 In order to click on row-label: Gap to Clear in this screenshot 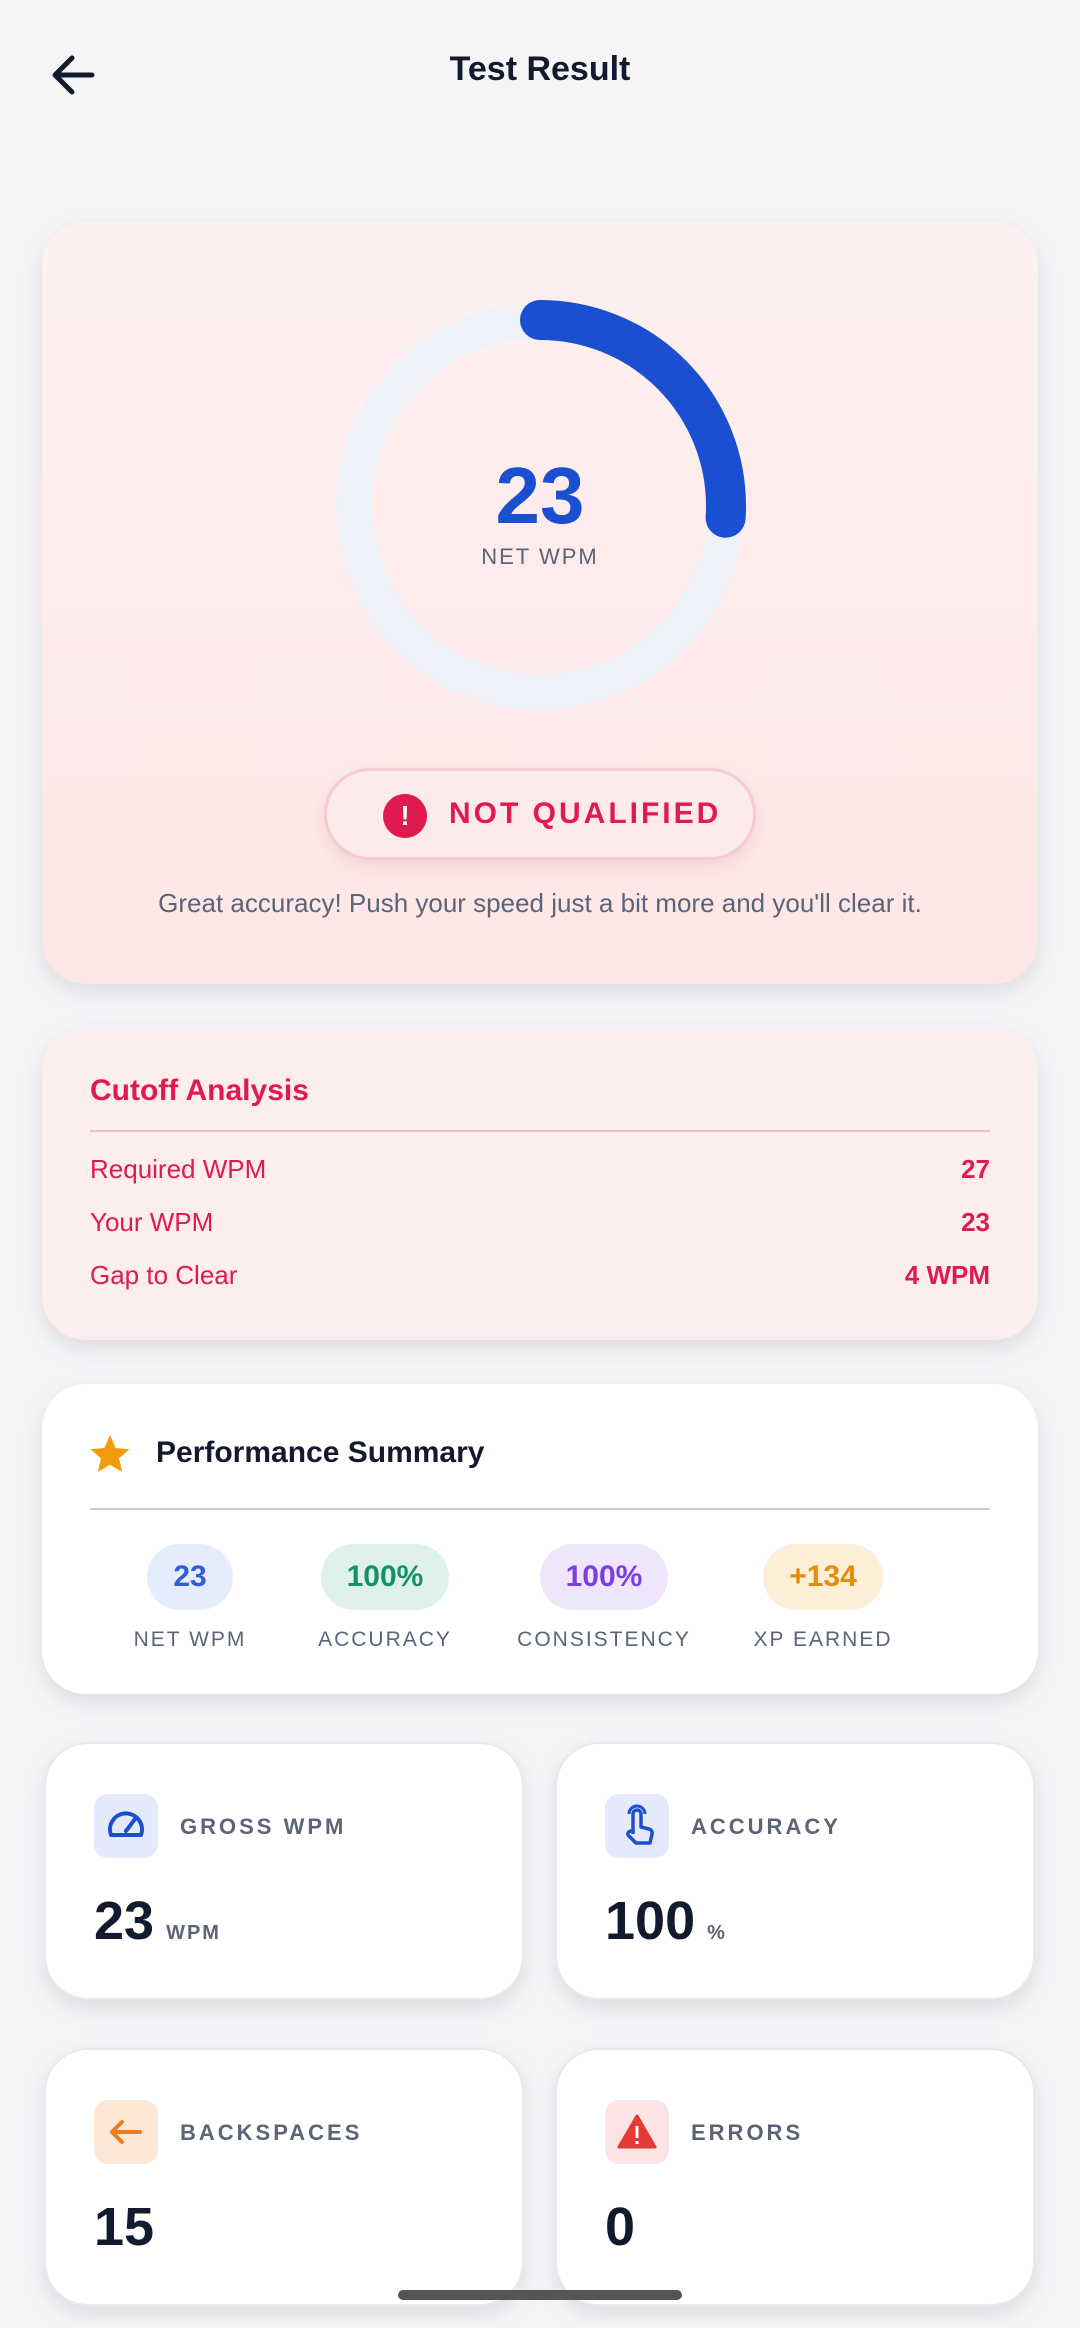, I will do `click(164, 1275)`.